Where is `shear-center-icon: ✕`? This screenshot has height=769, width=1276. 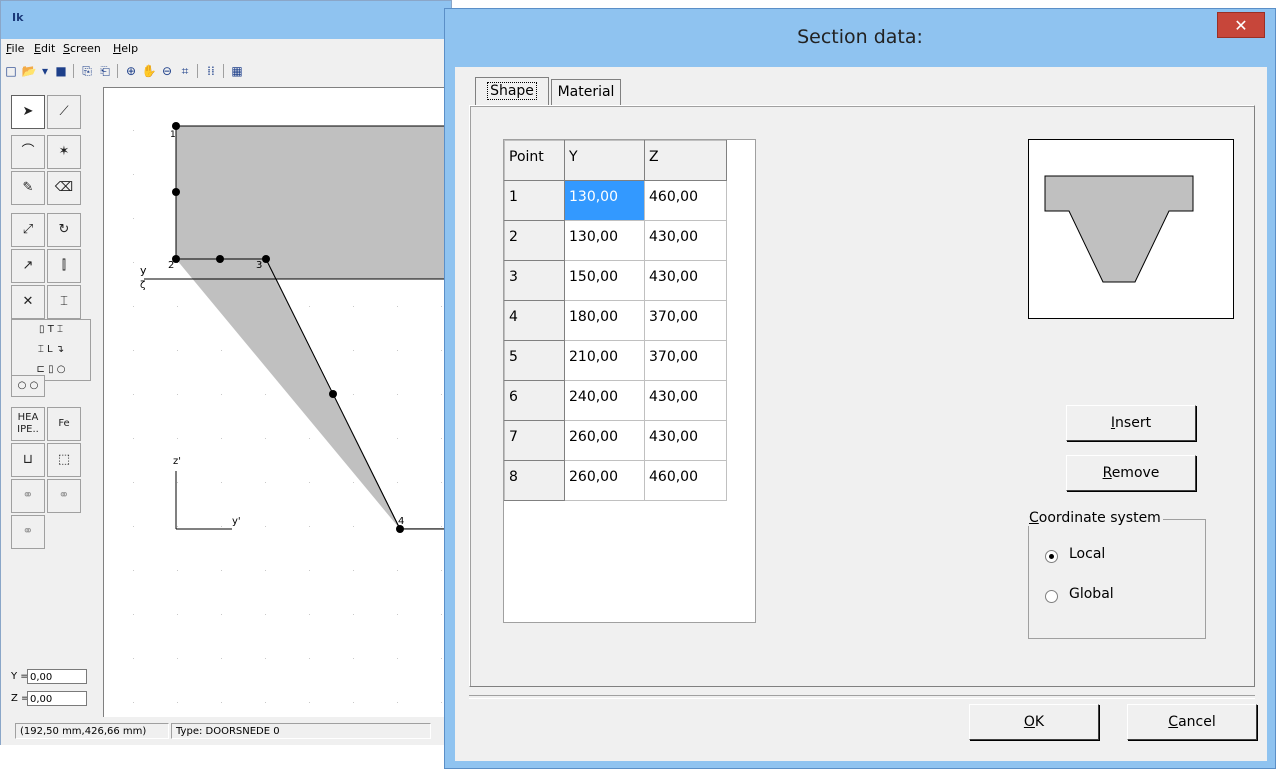 shear-center-icon: ✕ is located at coordinates (28, 302).